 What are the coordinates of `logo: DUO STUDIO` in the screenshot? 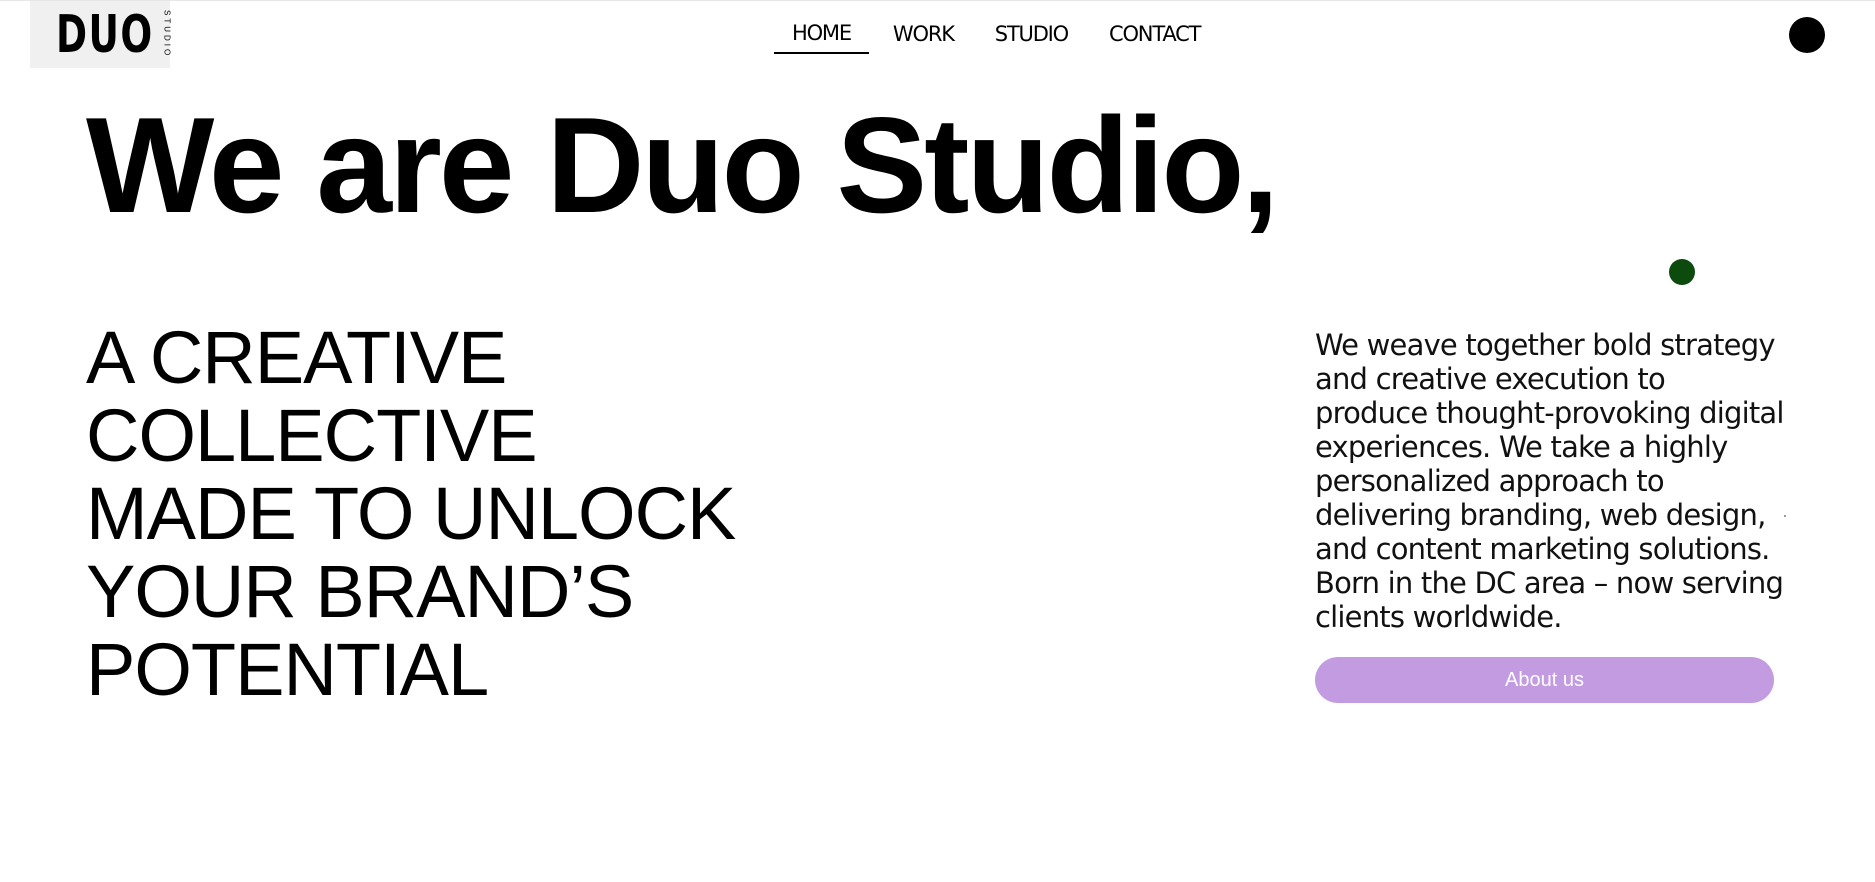 It's located at (101, 34).